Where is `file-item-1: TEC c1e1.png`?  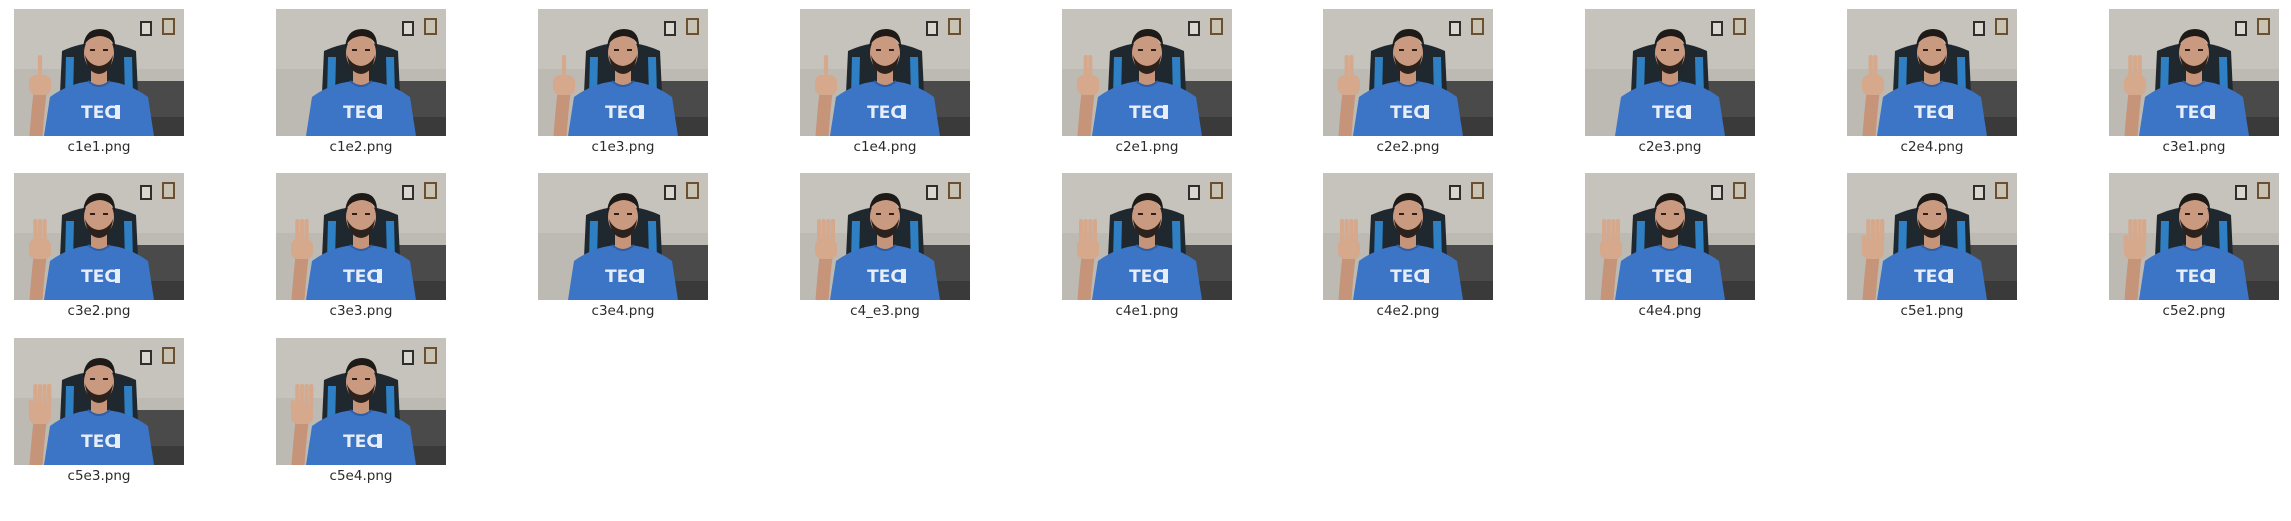
file-item-1: TEC c1e1.png is located at coordinates (99, 86).